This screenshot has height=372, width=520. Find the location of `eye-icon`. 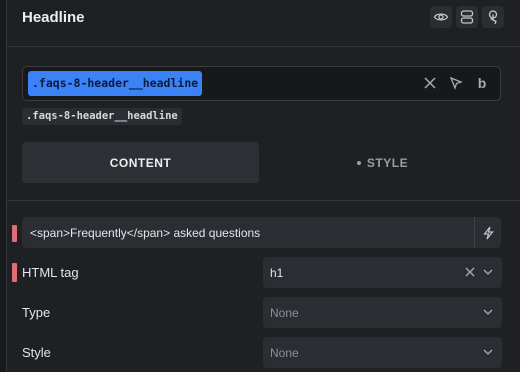

eye-icon is located at coordinates (441, 17).